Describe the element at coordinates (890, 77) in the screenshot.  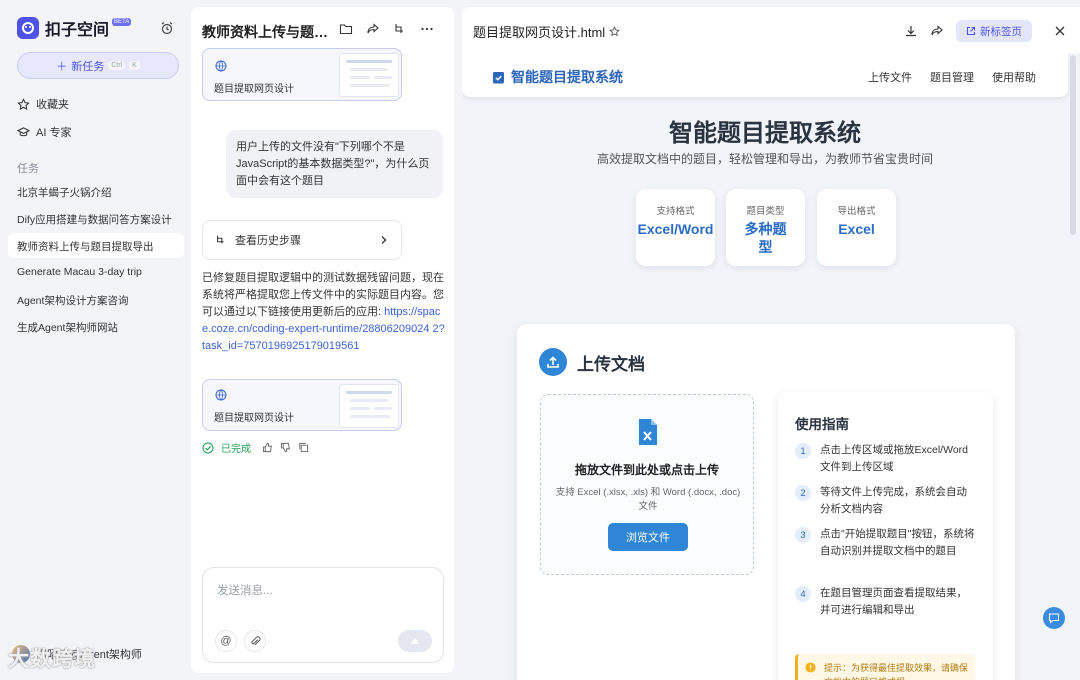
I see `nav-link-upload: 上传文件` at that location.